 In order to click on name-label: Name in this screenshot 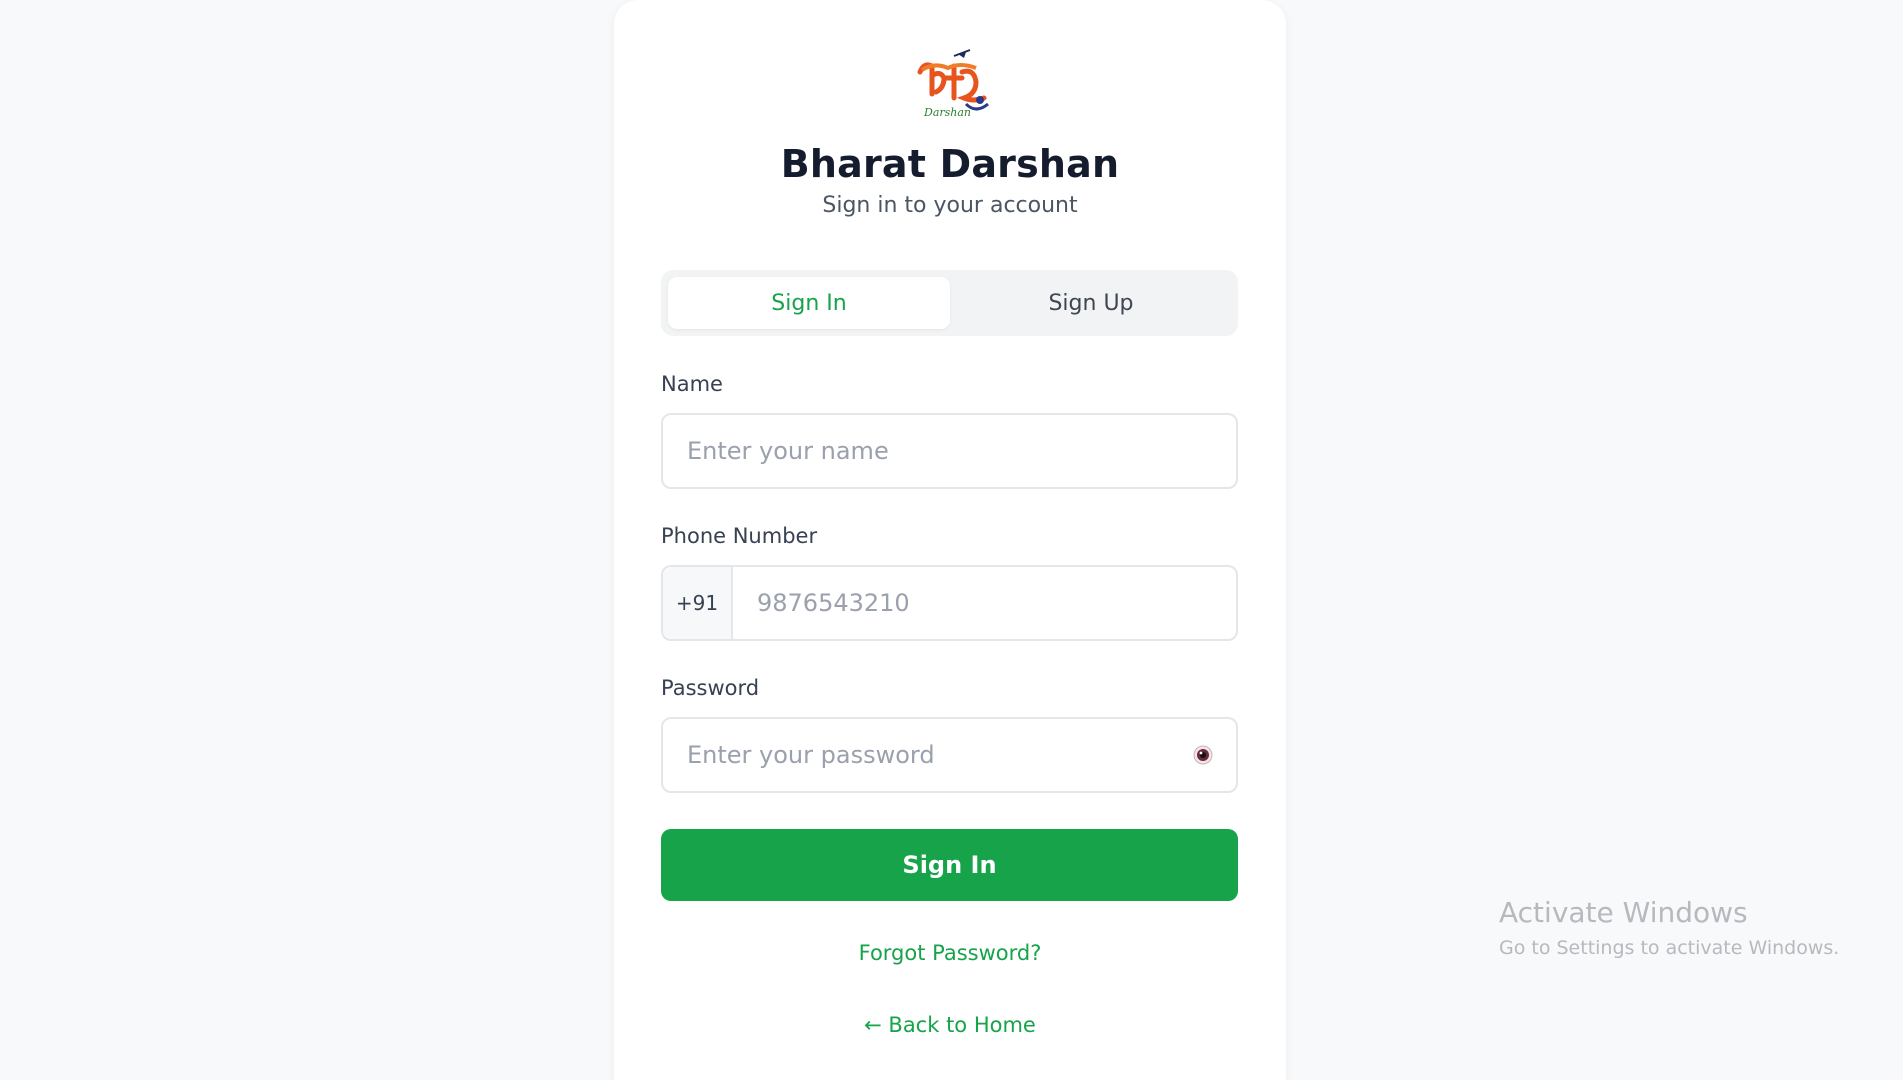, I will do `click(692, 384)`.